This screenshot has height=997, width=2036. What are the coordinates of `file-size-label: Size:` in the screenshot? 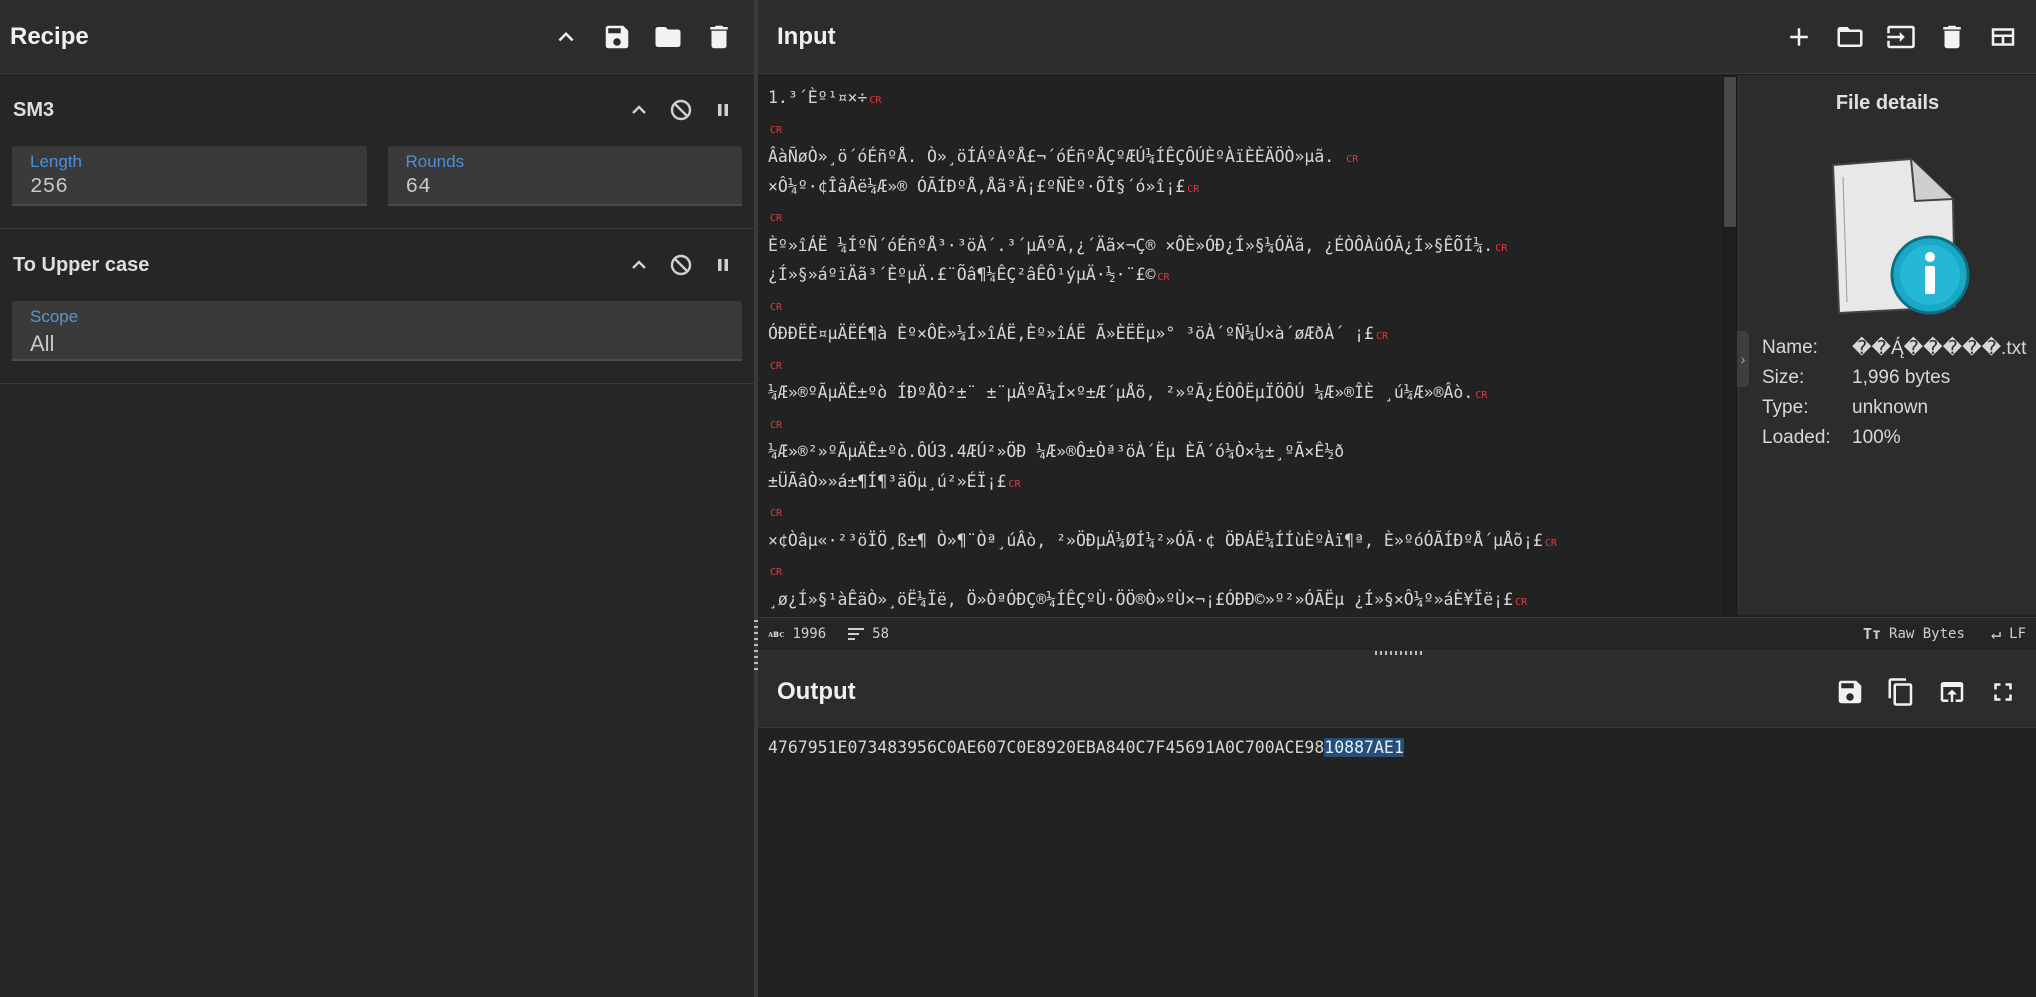 It's located at (1783, 377).